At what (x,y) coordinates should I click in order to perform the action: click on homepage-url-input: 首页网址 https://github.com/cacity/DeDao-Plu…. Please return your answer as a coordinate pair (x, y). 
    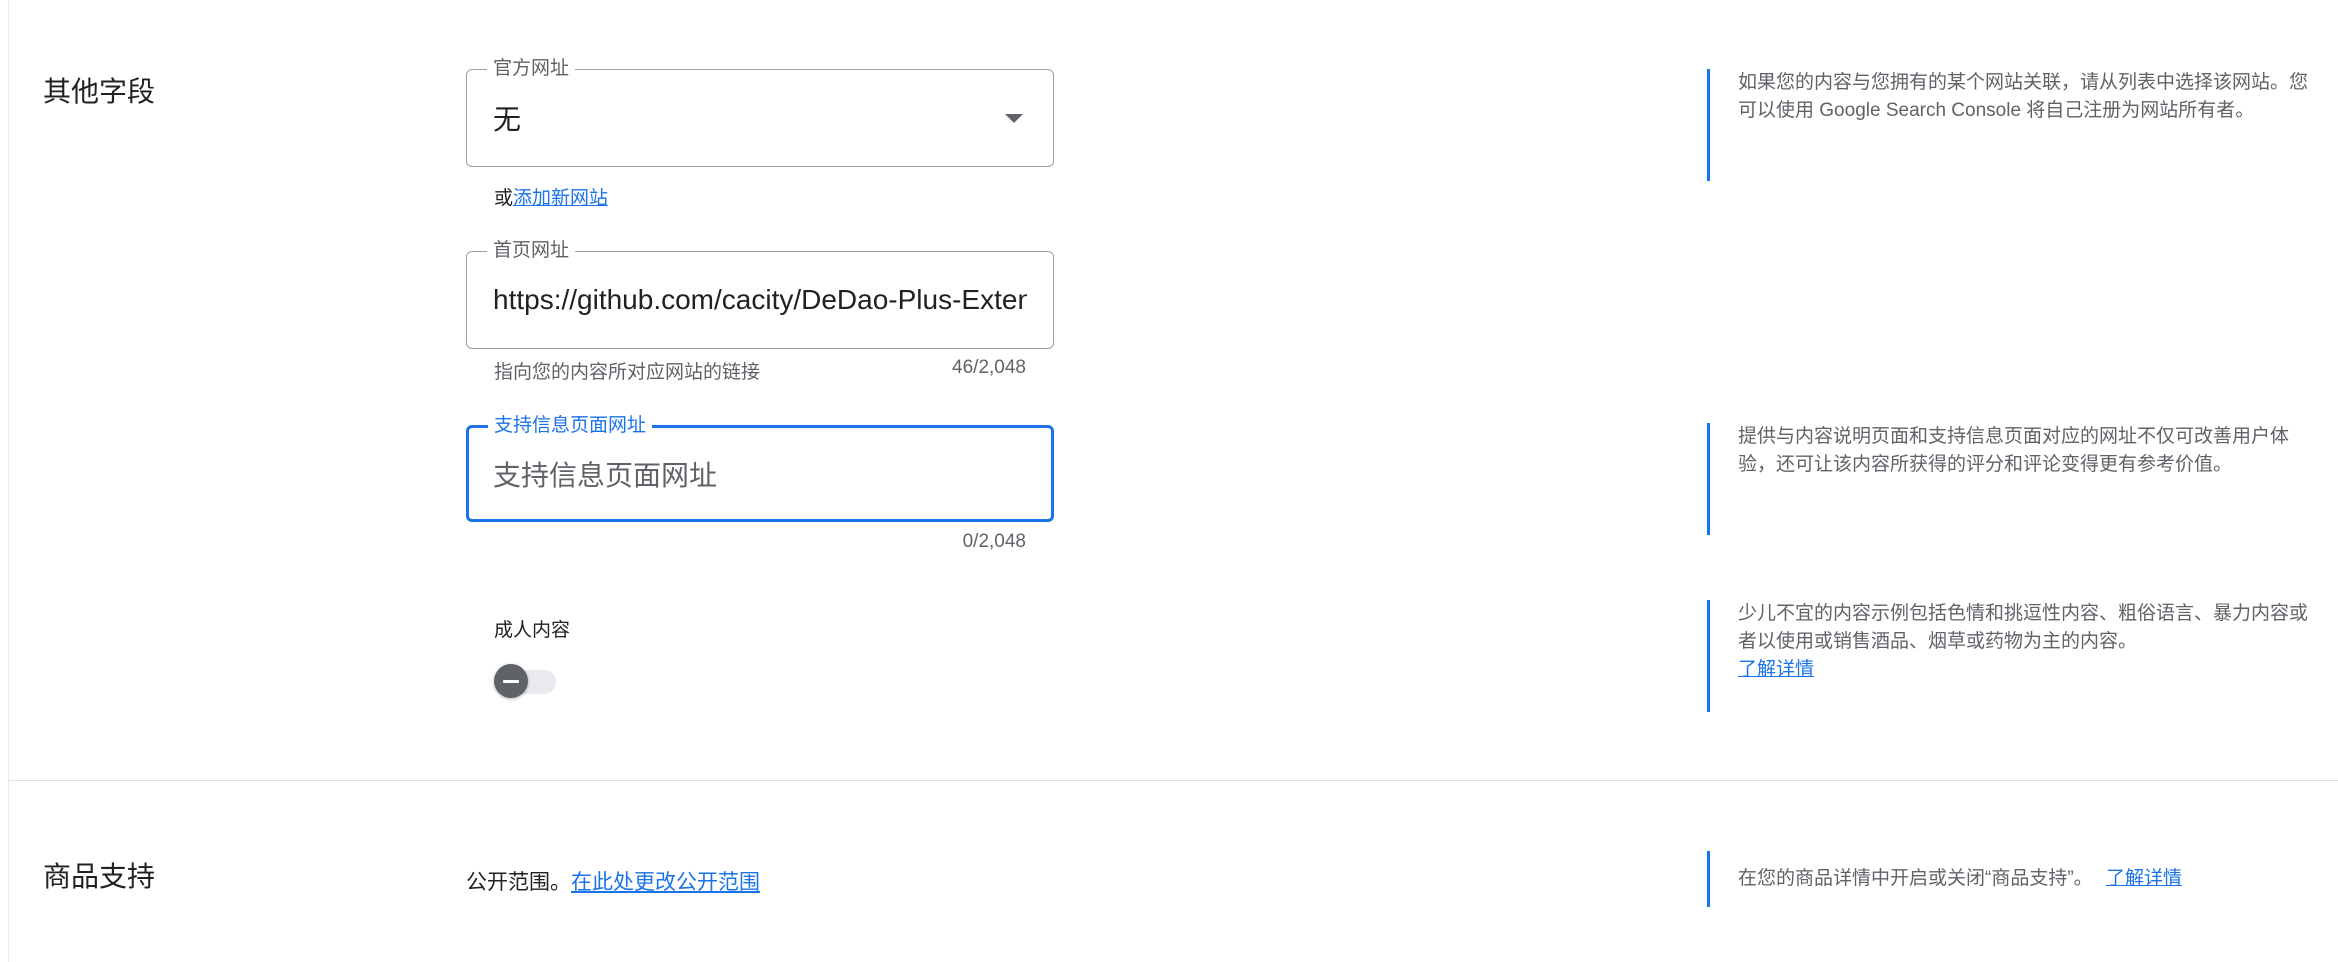
    Looking at the image, I should click on (760, 294).